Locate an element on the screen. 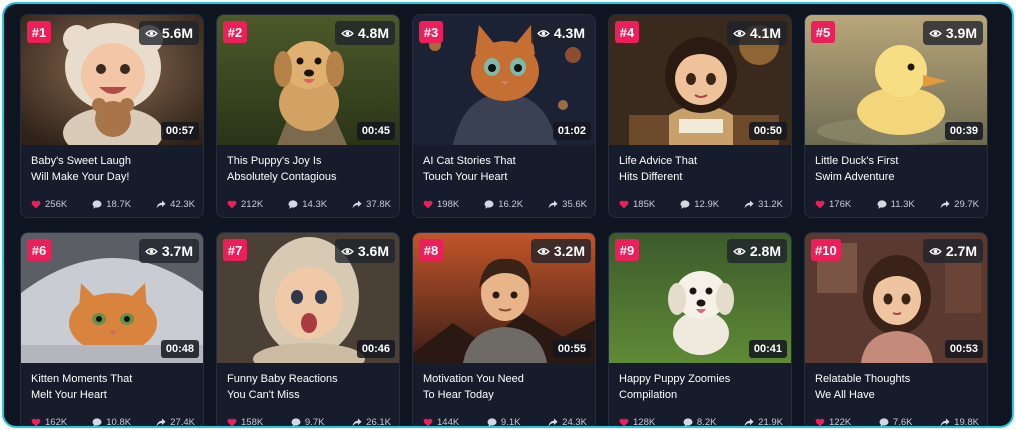 This screenshot has height=430, width=1016. rank-badge: #4 is located at coordinates (627, 32).